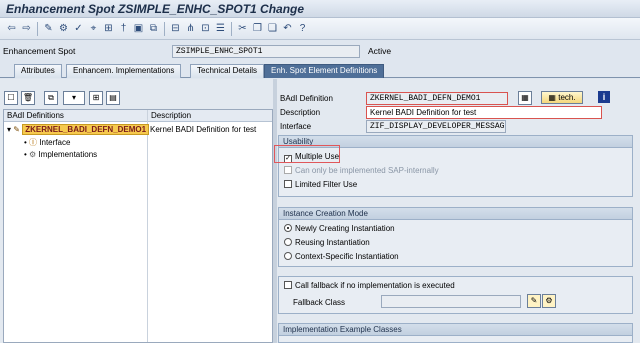 Image resolution: width=640 pixels, height=343 pixels. What do you see at coordinates (108, 28) in the screenshot?
I see `hierarchy-icon: ⊞` at bounding box center [108, 28].